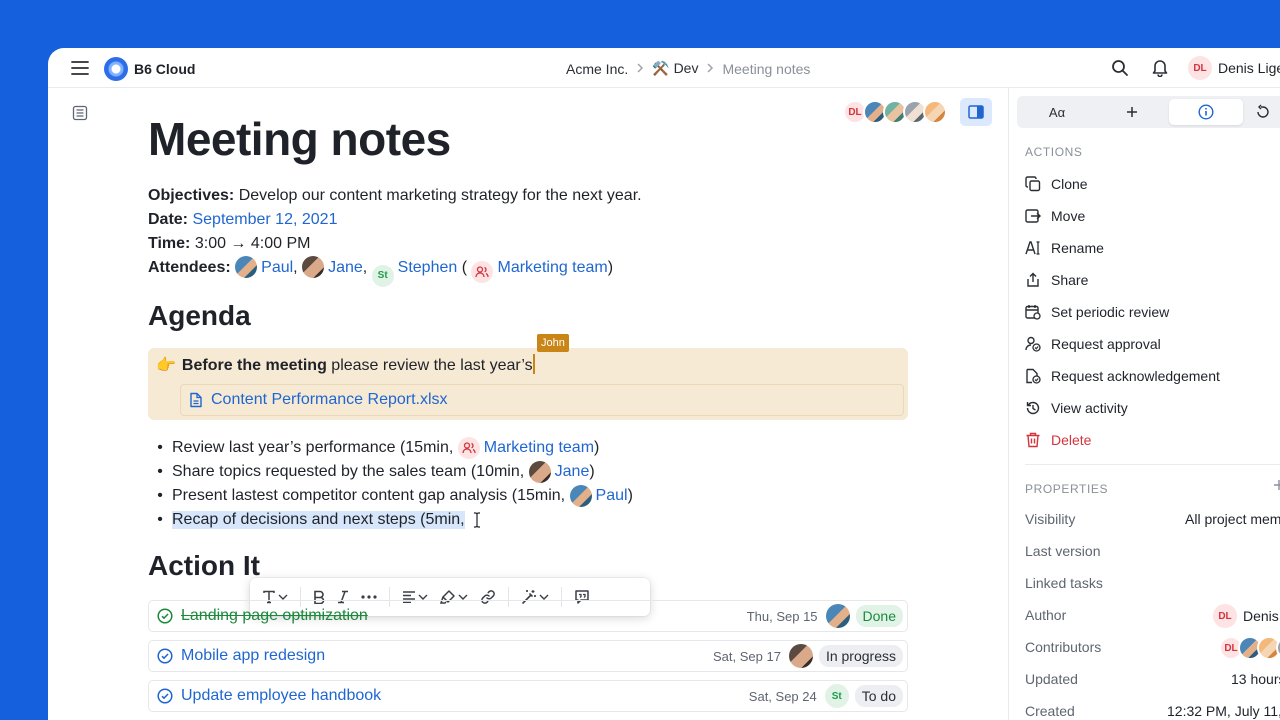 The width and height of the screenshot is (1280, 720). Describe the element at coordinates (1033, 376) in the screenshot. I see `document-check-icon` at that location.